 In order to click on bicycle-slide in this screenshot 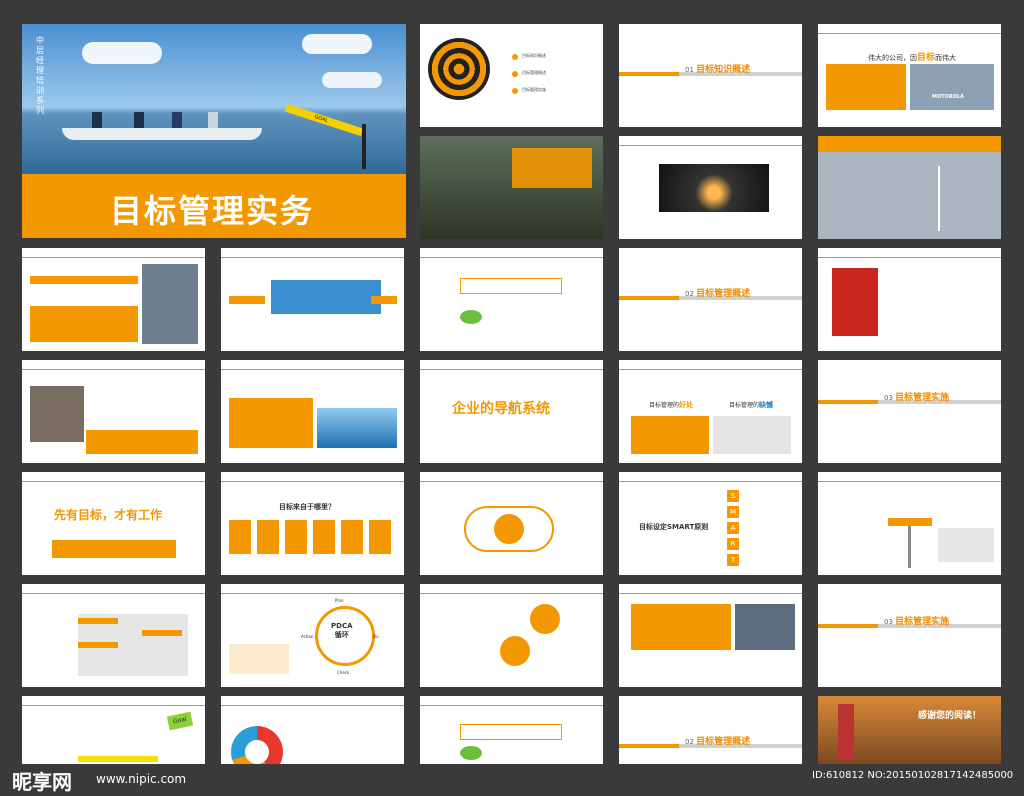, I will do `click(710, 187)`.